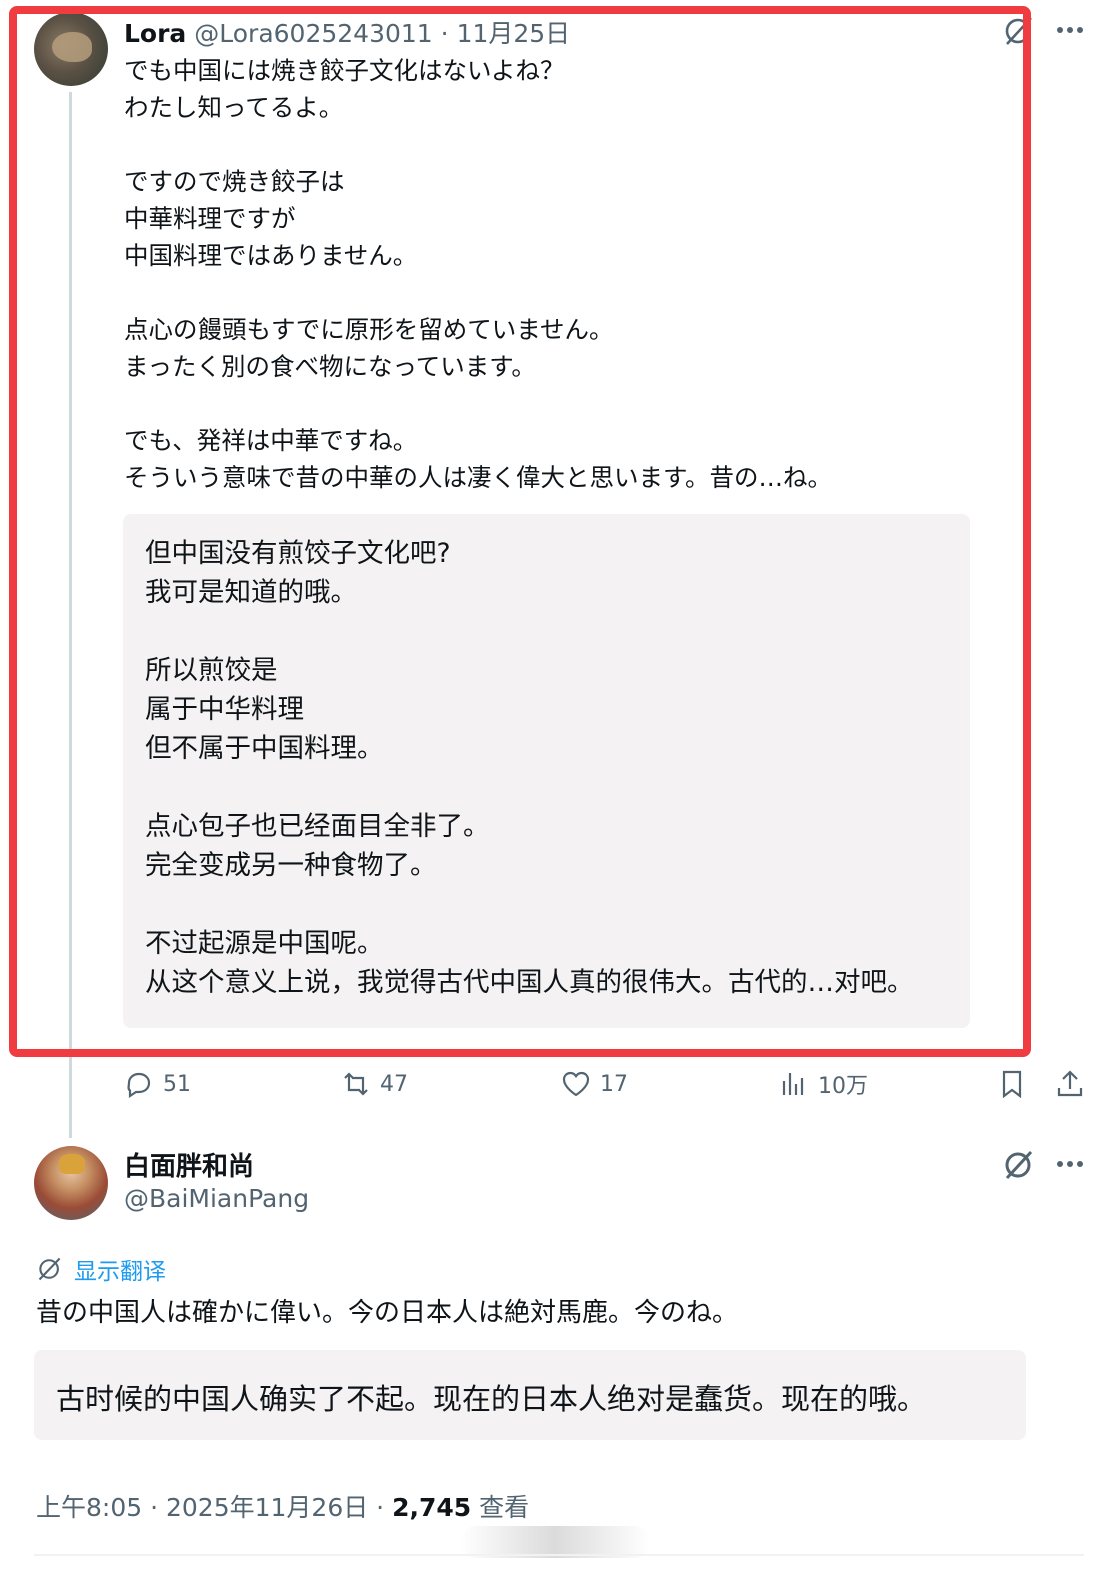 The image size is (1117, 1582). Describe the element at coordinates (89, 1507) in the screenshot. I see `tweet2-time: 上午8:05` at that location.